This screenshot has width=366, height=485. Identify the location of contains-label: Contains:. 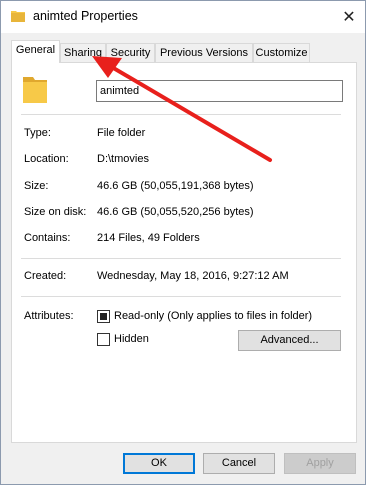
(47, 238).